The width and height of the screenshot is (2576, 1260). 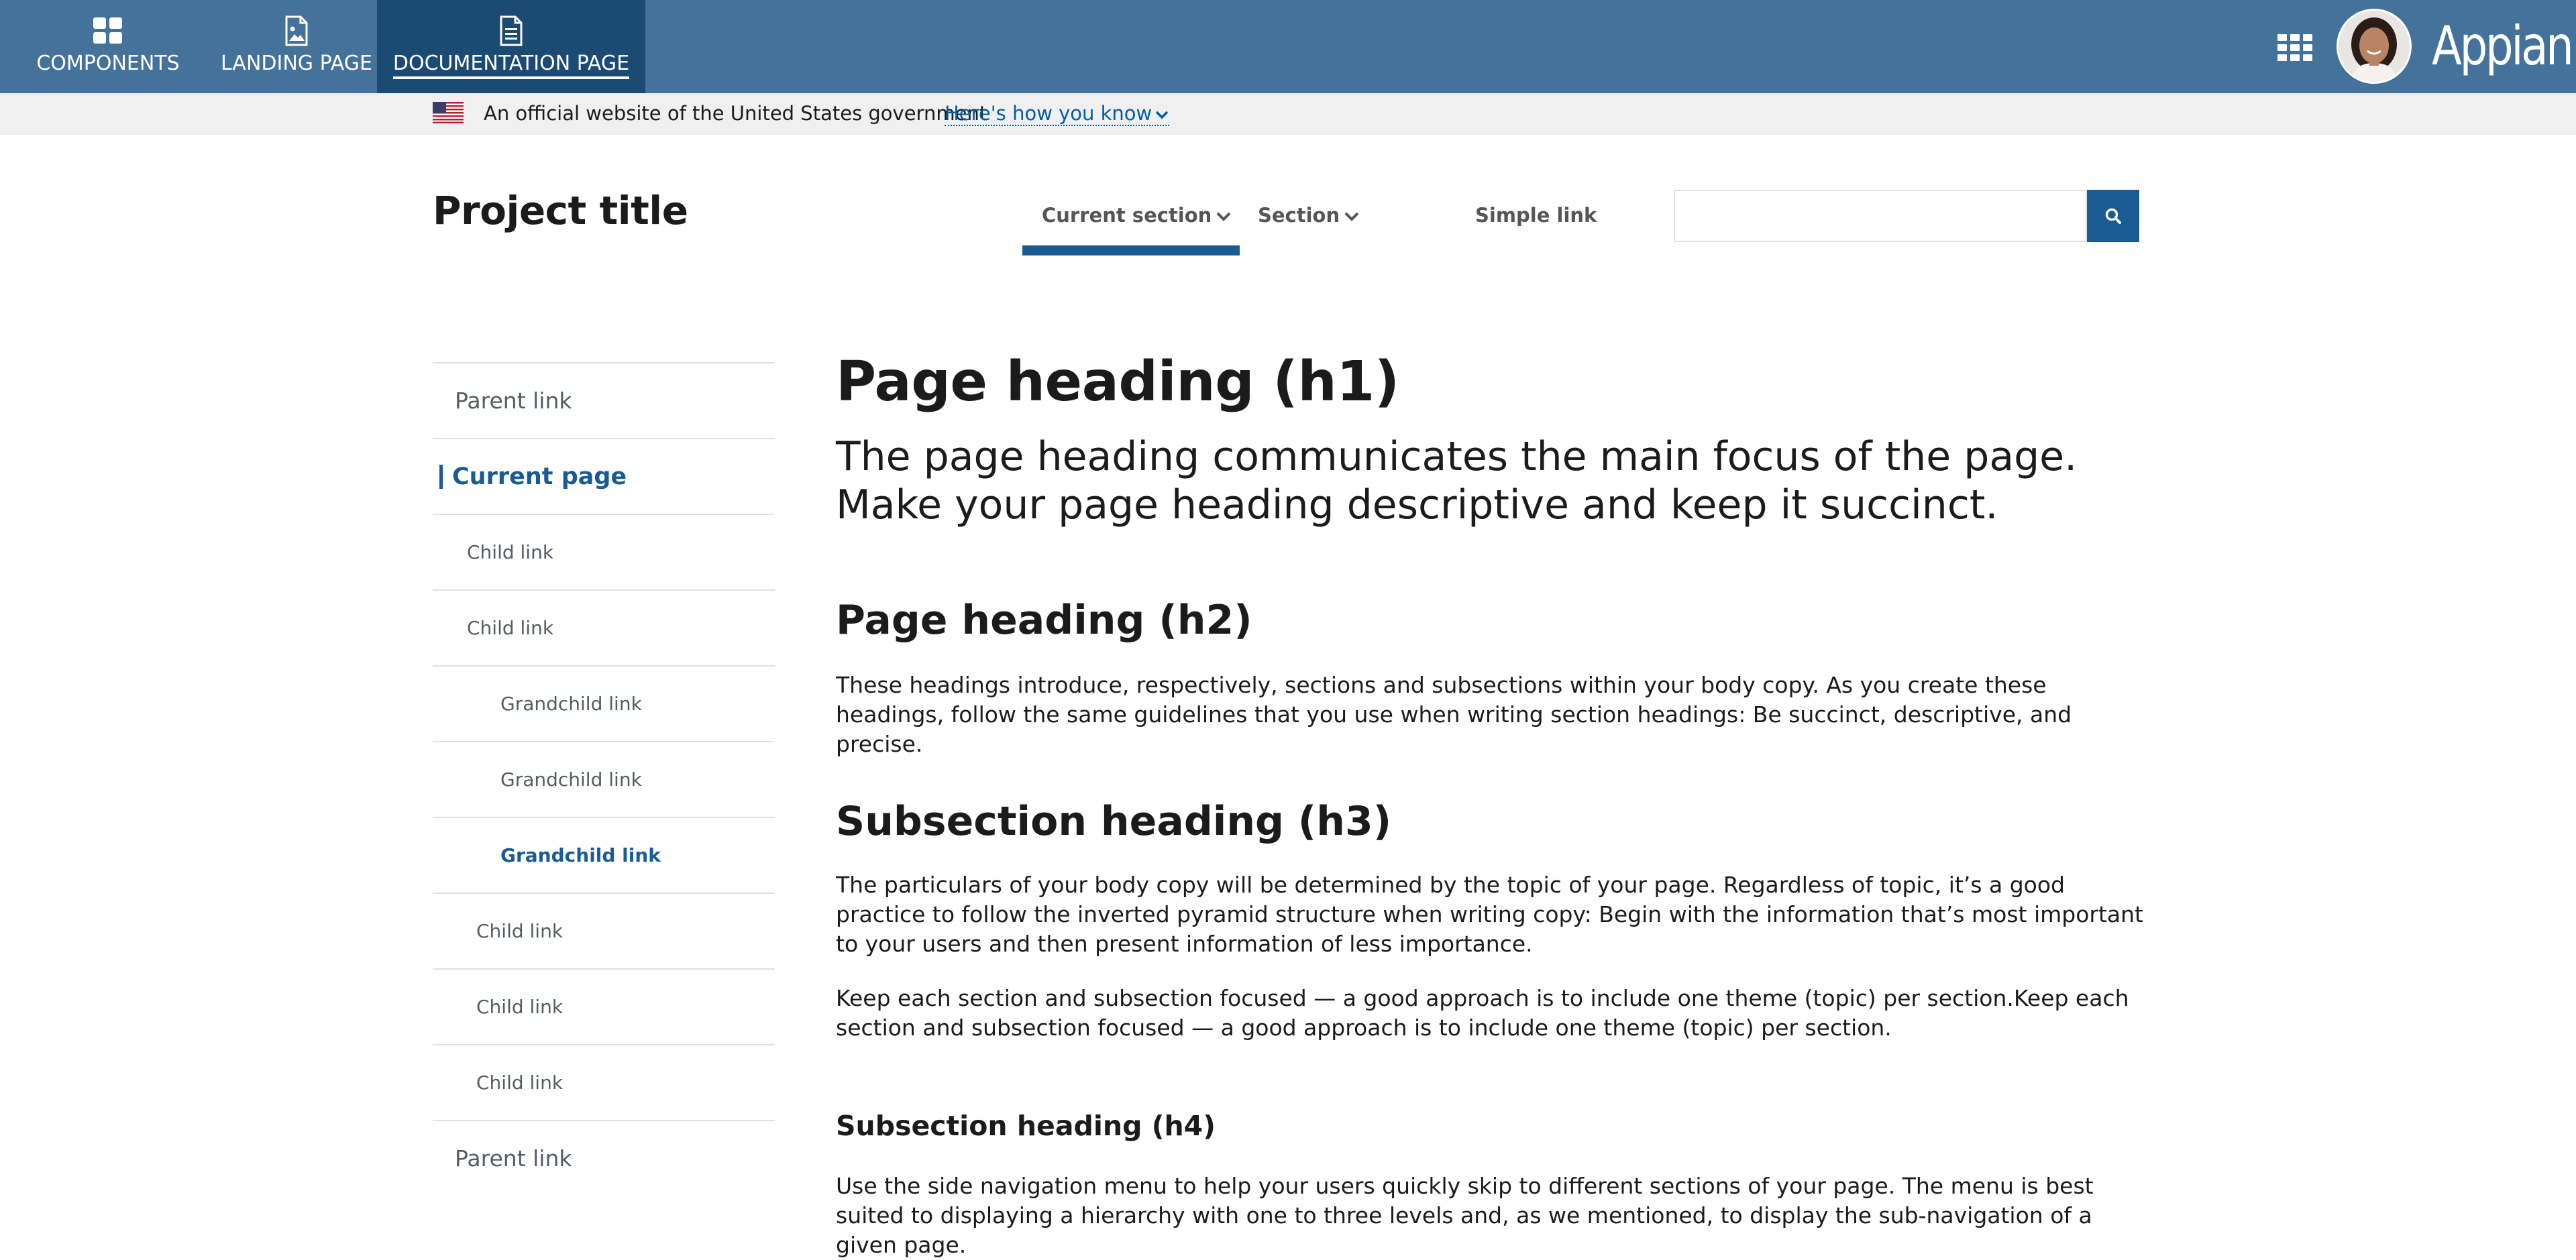 I want to click on nav-simple-link: Simple link, so click(x=1536, y=231).